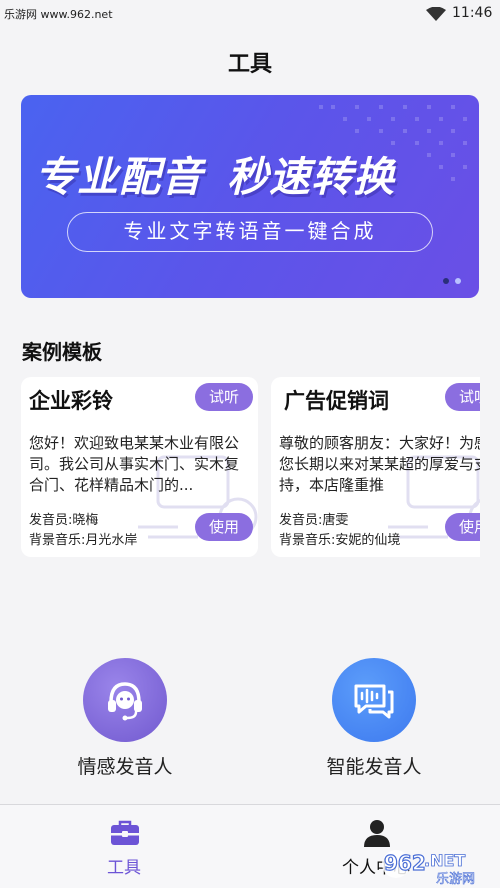 This screenshot has height=888, width=500. What do you see at coordinates (125, 767) in the screenshot?
I see `feature-label: 情感发音人` at bounding box center [125, 767].